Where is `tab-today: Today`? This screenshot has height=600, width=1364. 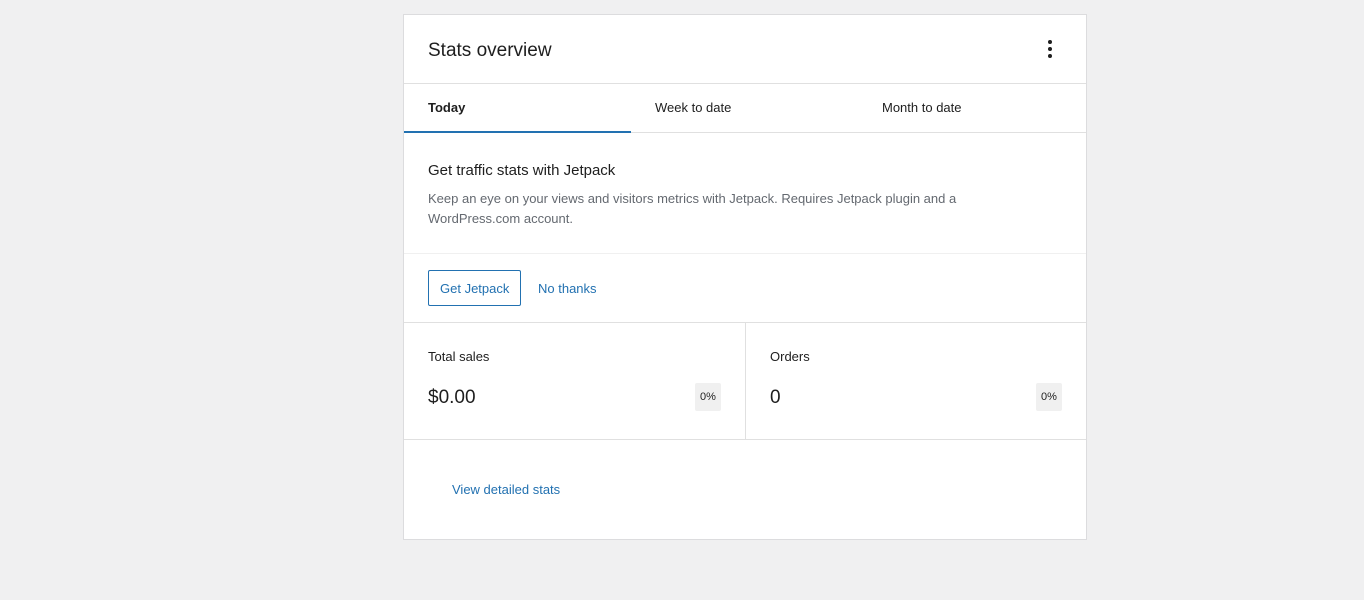
tab-today: Today is located at coordinates (517, 108).